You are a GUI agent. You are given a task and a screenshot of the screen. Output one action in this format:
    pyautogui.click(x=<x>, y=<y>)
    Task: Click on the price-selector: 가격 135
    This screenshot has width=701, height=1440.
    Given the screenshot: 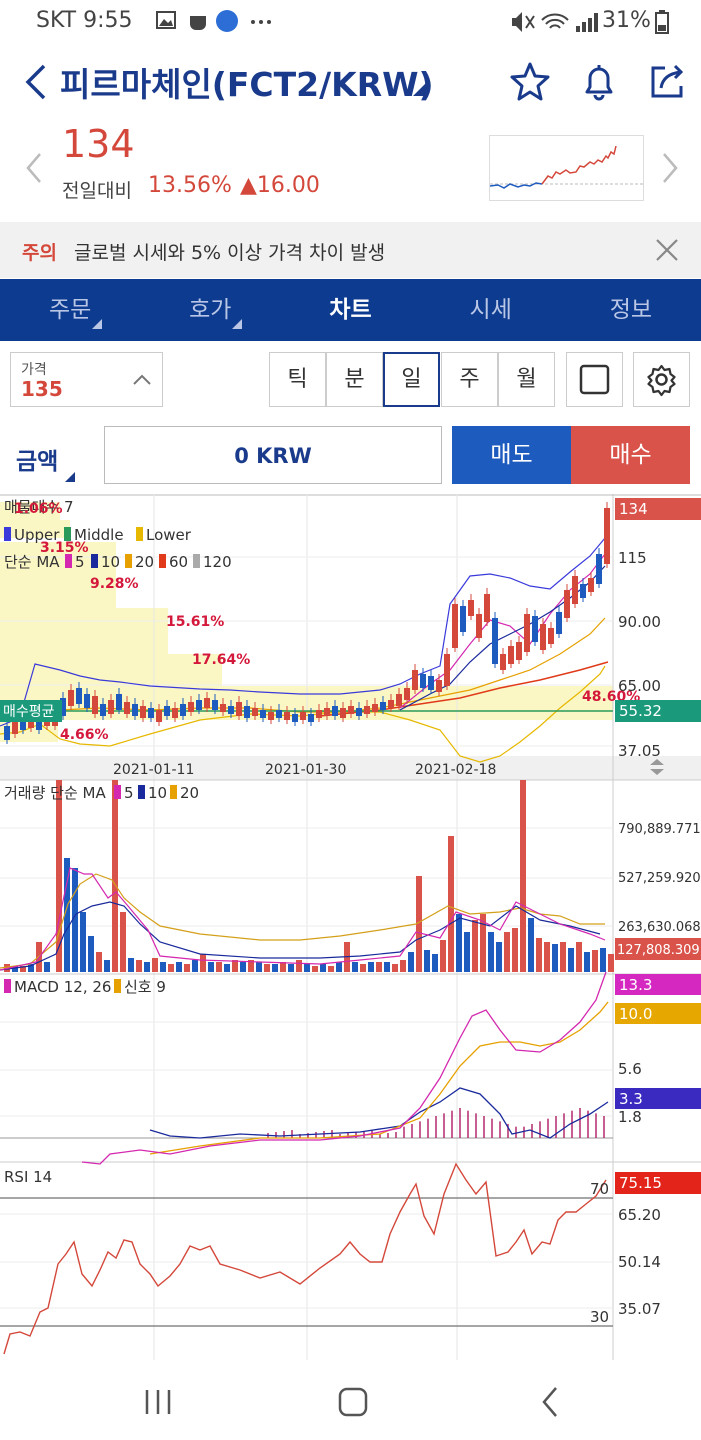 What is the action you would take?
    pyautogui.click(x=86, y=379)
    